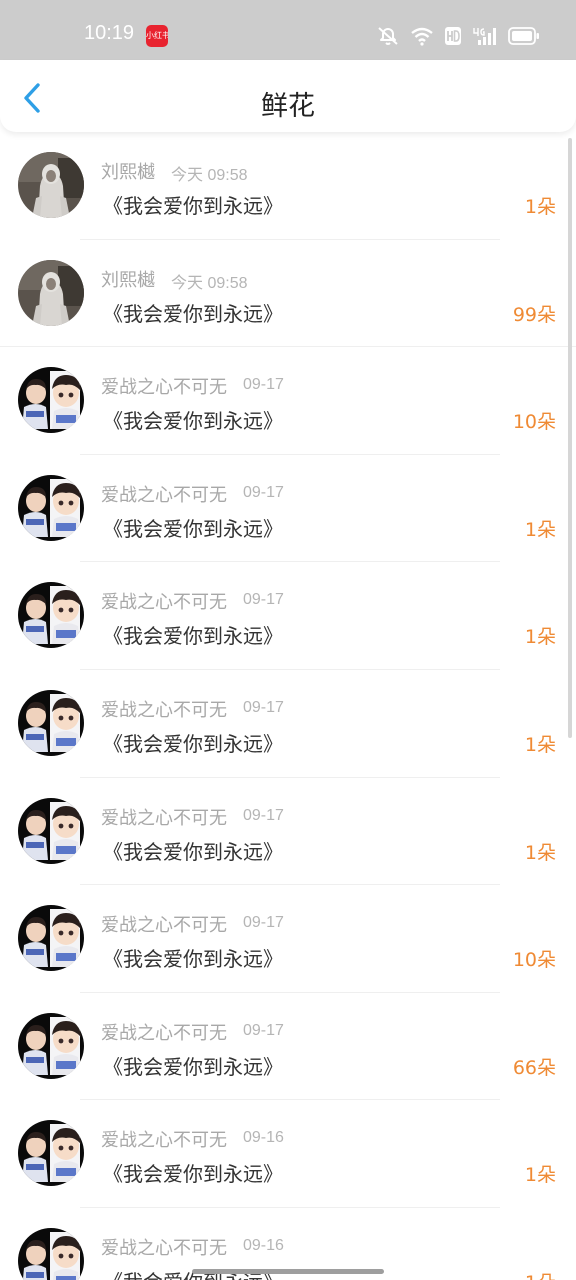  I want to click on status-bar: 10:19 小红书, so click(288, 30).